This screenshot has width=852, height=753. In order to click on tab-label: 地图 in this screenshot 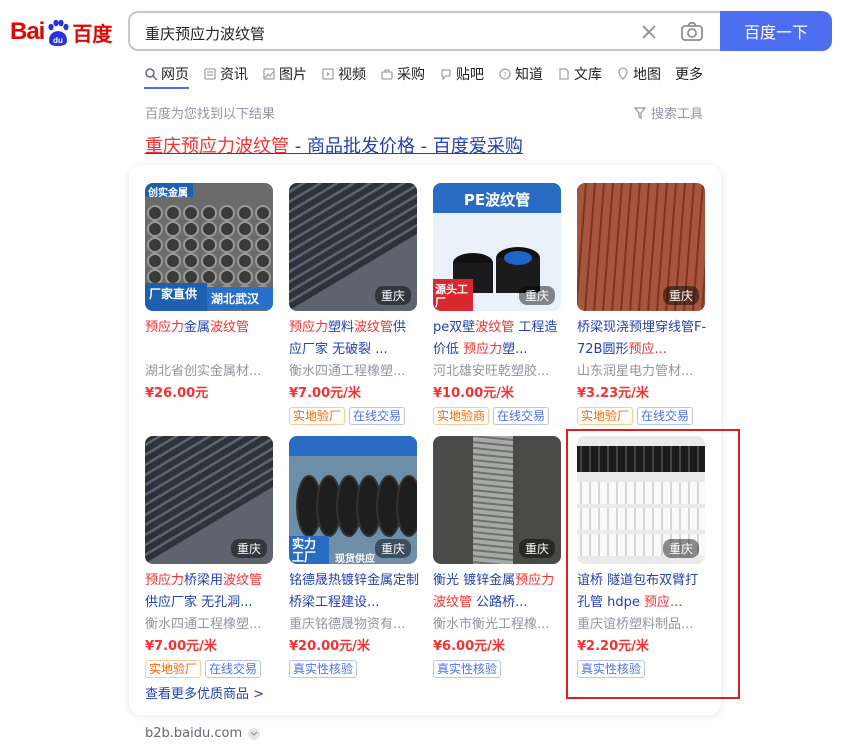, I will do `click(647, 75)`.